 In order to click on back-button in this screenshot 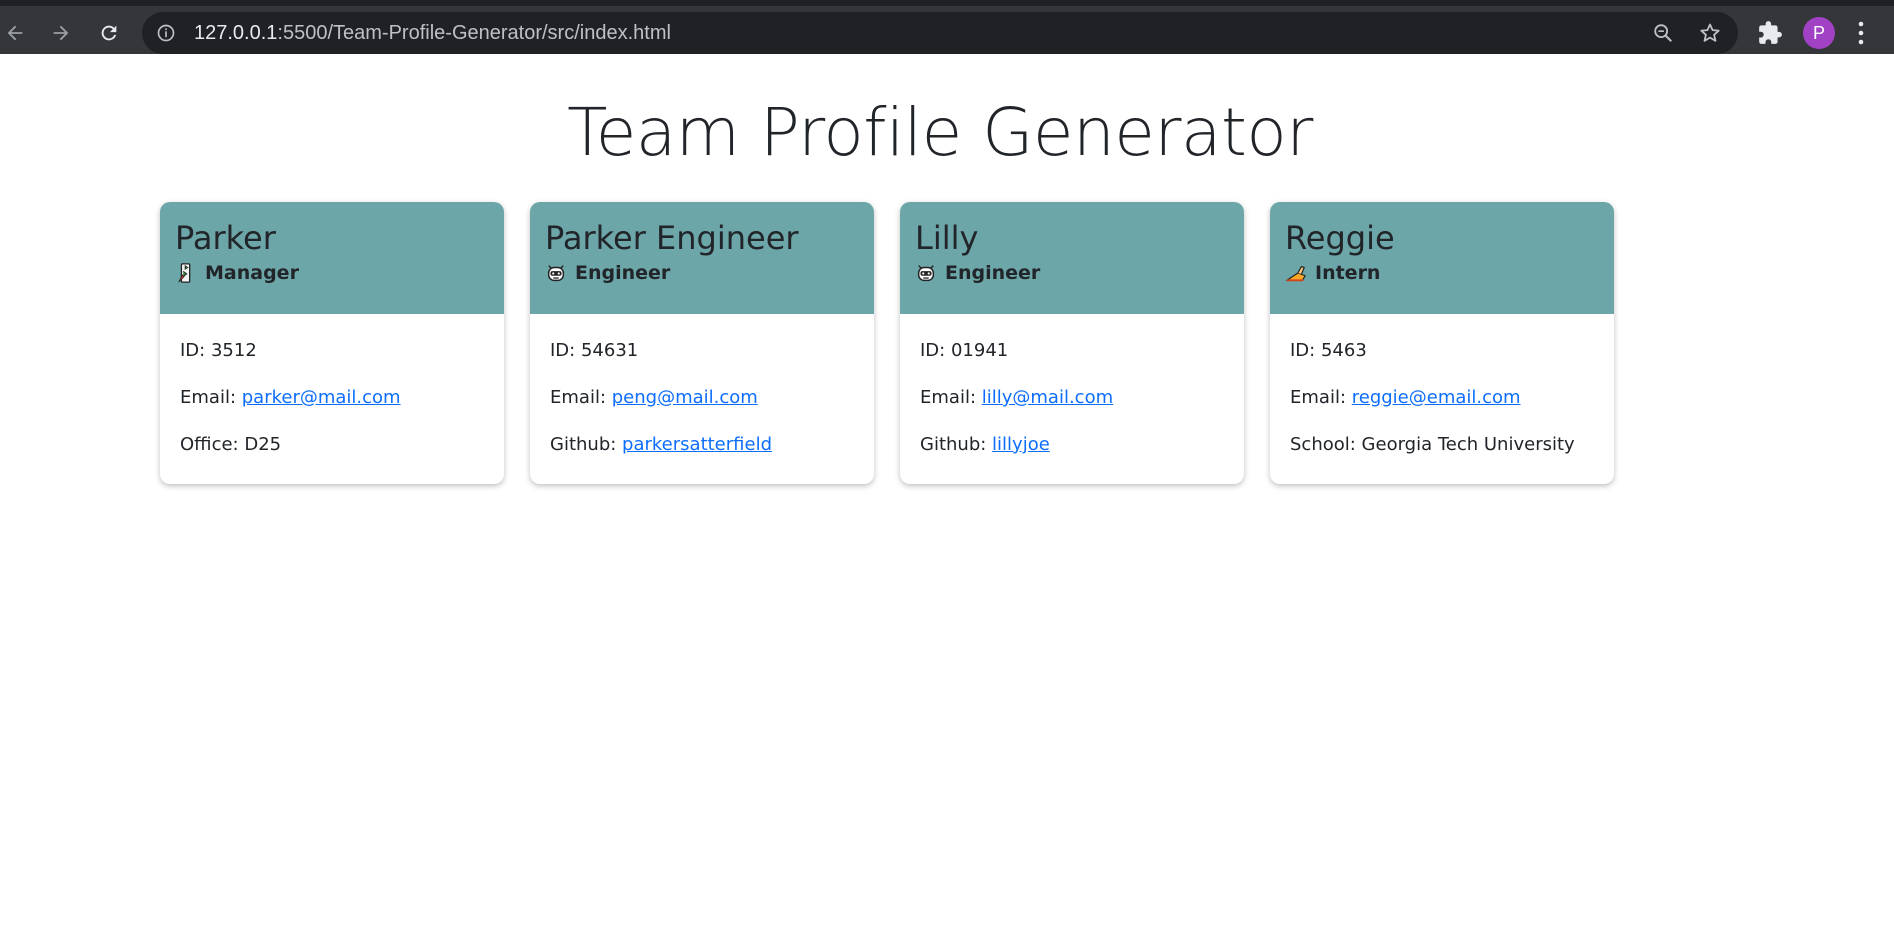, I will do `click(15, 33)`.